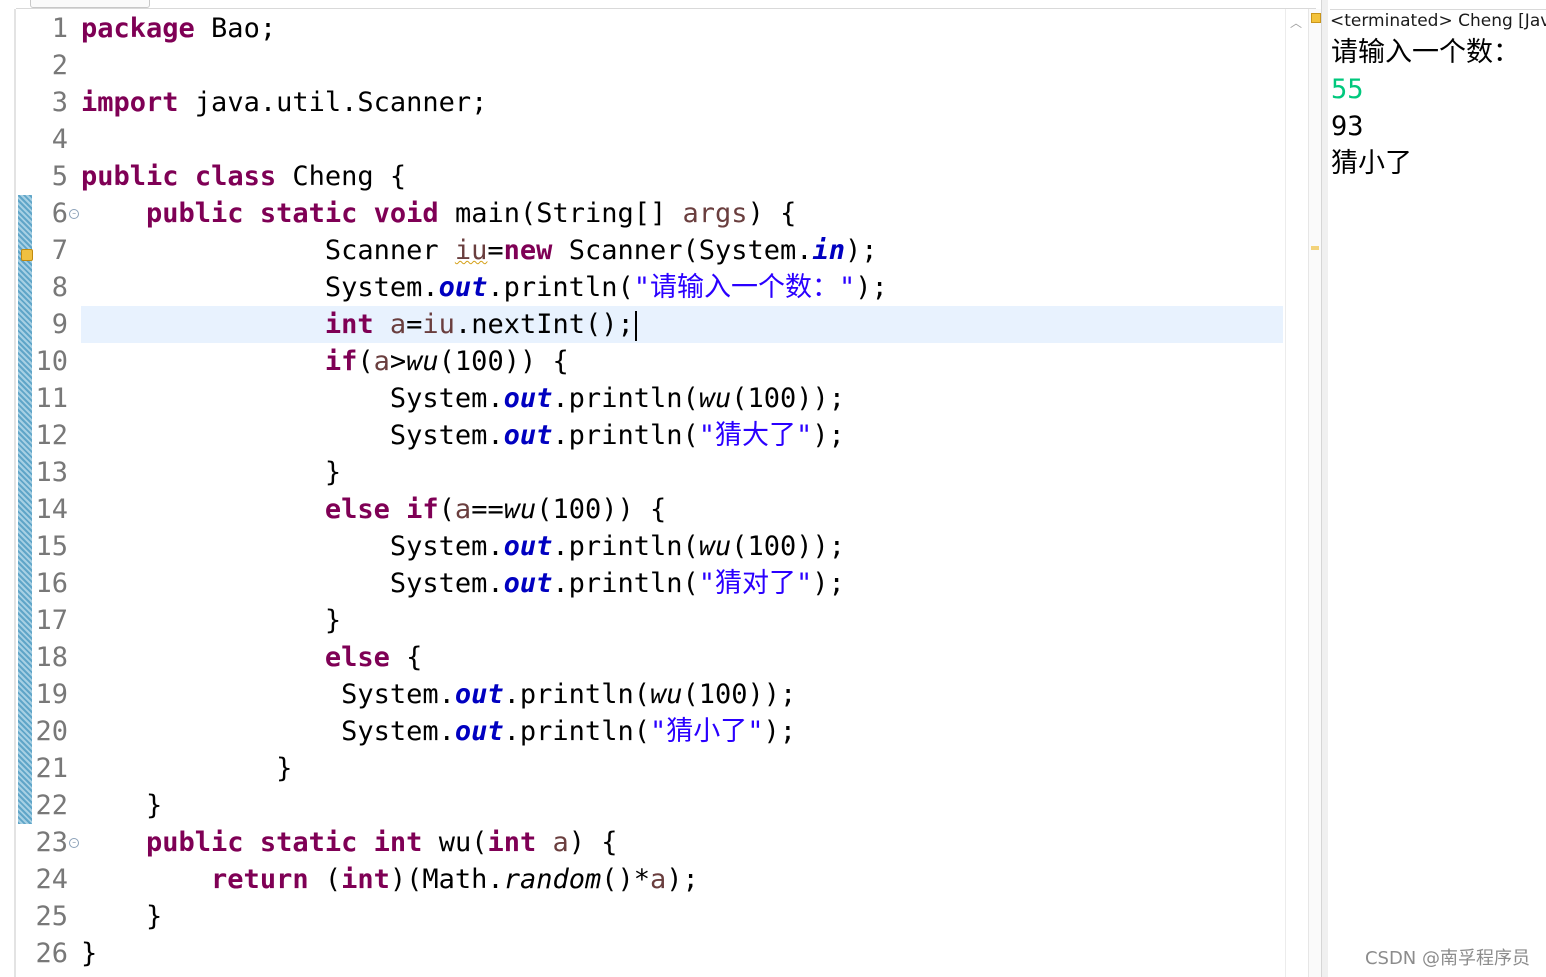  What do you see at coordinates (349, 842) in the screenshot?
I see `code-line: public static int wu(int a) {` at bounding box center [349, 842].